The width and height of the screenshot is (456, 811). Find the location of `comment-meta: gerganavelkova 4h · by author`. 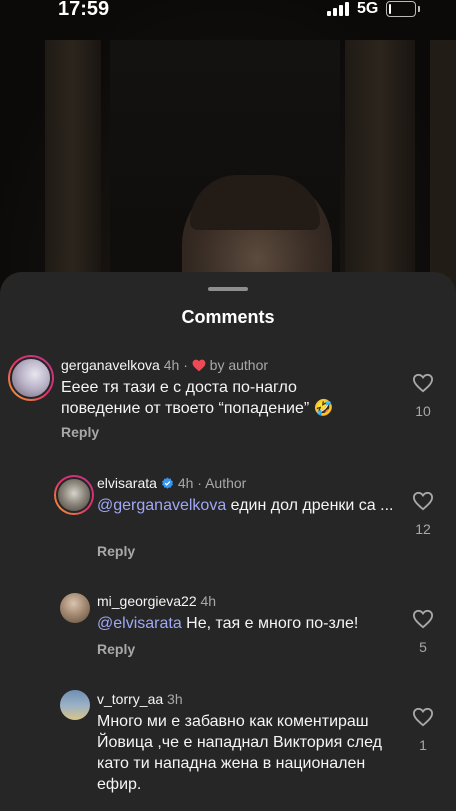

comment-meta: gerganavelkova 4h · by author is located at coordinates (164, 365).